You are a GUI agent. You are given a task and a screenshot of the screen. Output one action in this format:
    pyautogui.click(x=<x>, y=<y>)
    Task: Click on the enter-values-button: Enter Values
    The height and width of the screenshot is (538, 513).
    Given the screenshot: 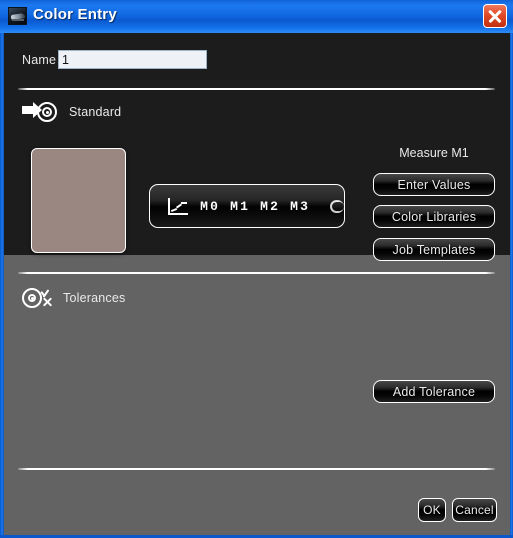 What is the action you would take?
    pyautogui.click(x=434, y=184)
    